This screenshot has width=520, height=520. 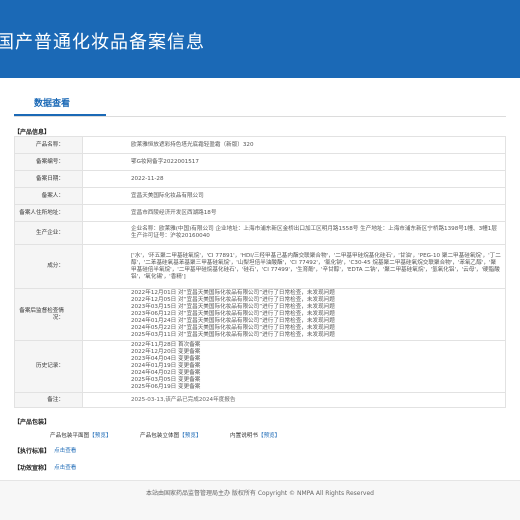 I want to click on table-row: 备注： 2025-03-13,该产品已完成2024年度报告, so click(x=260, y=400).